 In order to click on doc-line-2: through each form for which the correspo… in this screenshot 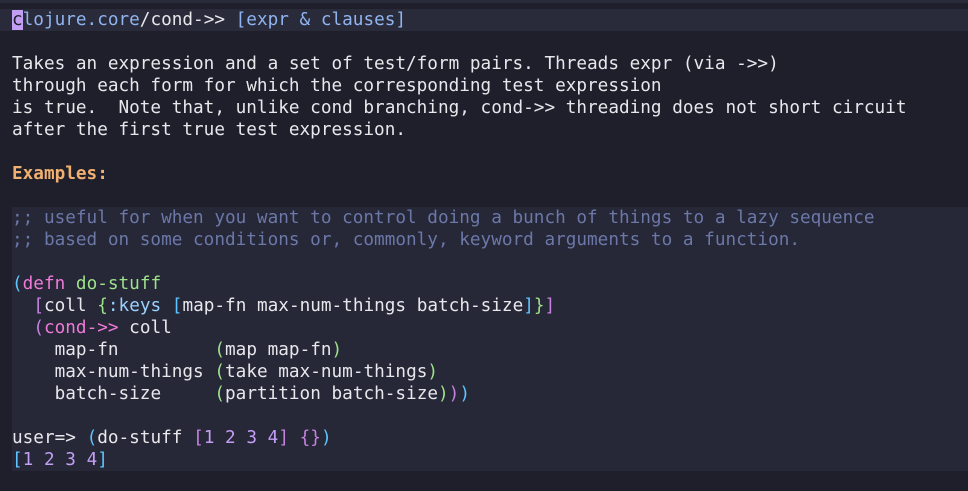, I will do `click(337, 86)`.